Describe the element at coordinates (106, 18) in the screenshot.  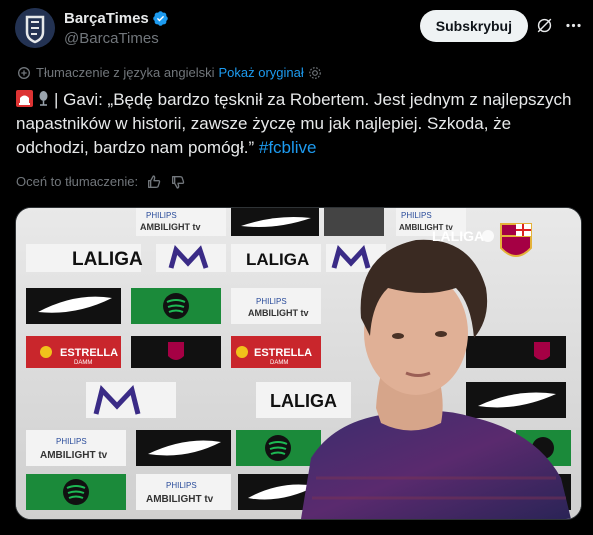
I see `display-name-text: BarçaTimes` at that location.